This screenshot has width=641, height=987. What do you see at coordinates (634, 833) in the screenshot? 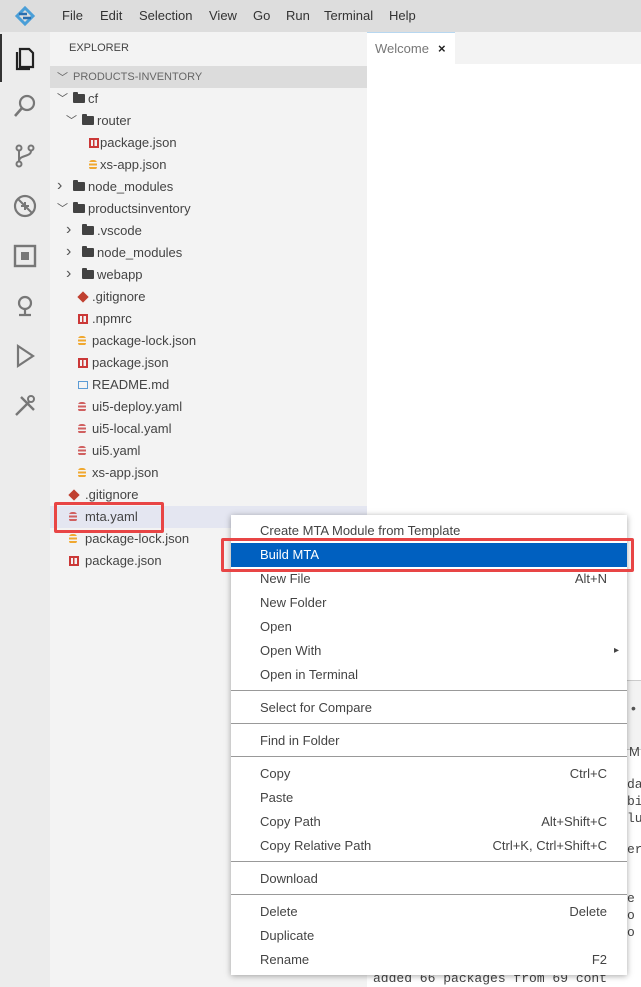
I see `terminal-panel: •` at bounding box center [634, 833].